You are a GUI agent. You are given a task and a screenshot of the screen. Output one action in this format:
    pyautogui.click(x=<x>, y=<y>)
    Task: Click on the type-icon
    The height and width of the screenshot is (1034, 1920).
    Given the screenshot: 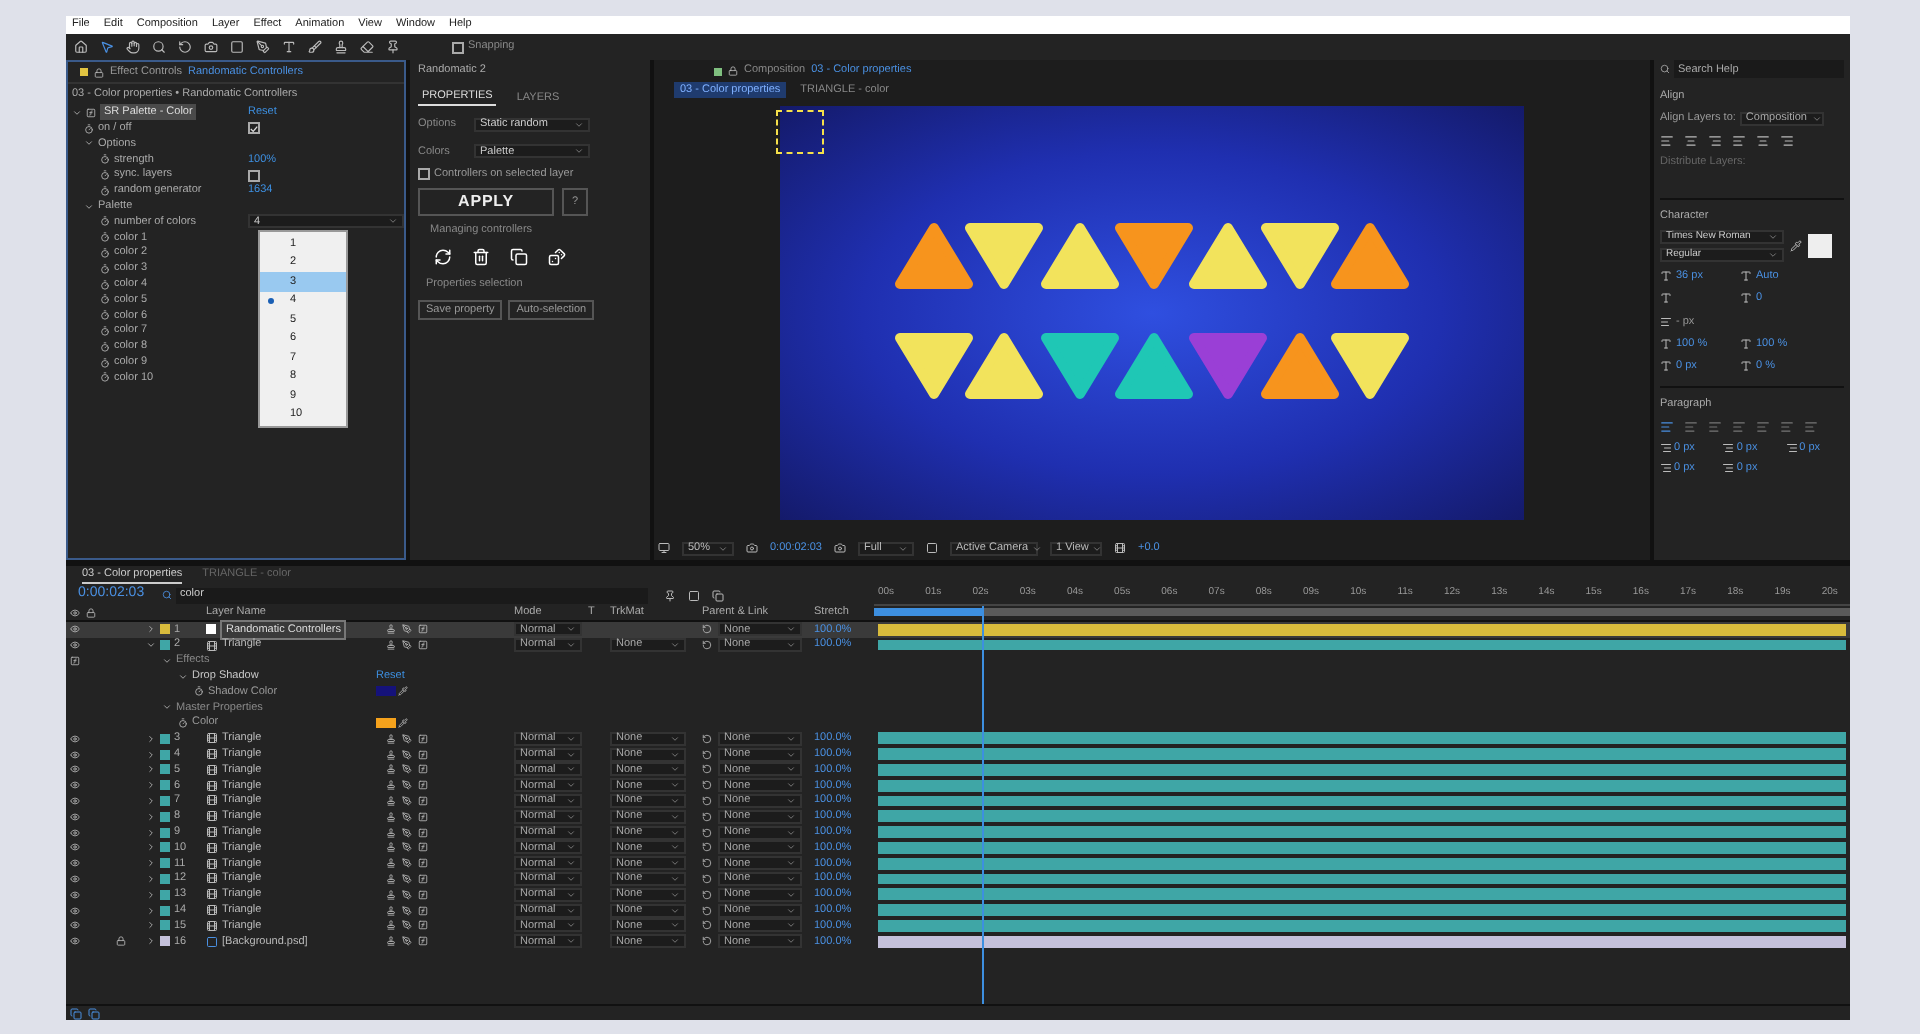 What is the action you would take?
    pyautogui.click(x=289, y=47)
    